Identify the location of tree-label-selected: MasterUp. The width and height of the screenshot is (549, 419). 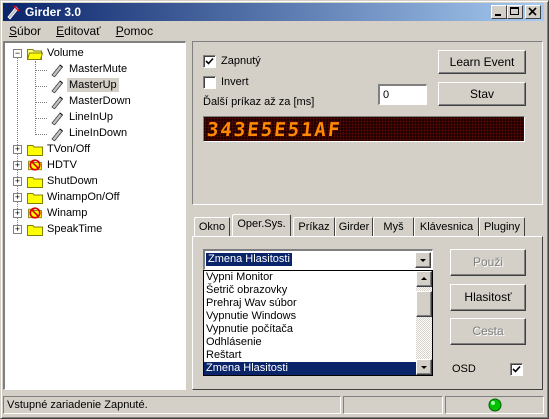
(93, 85).